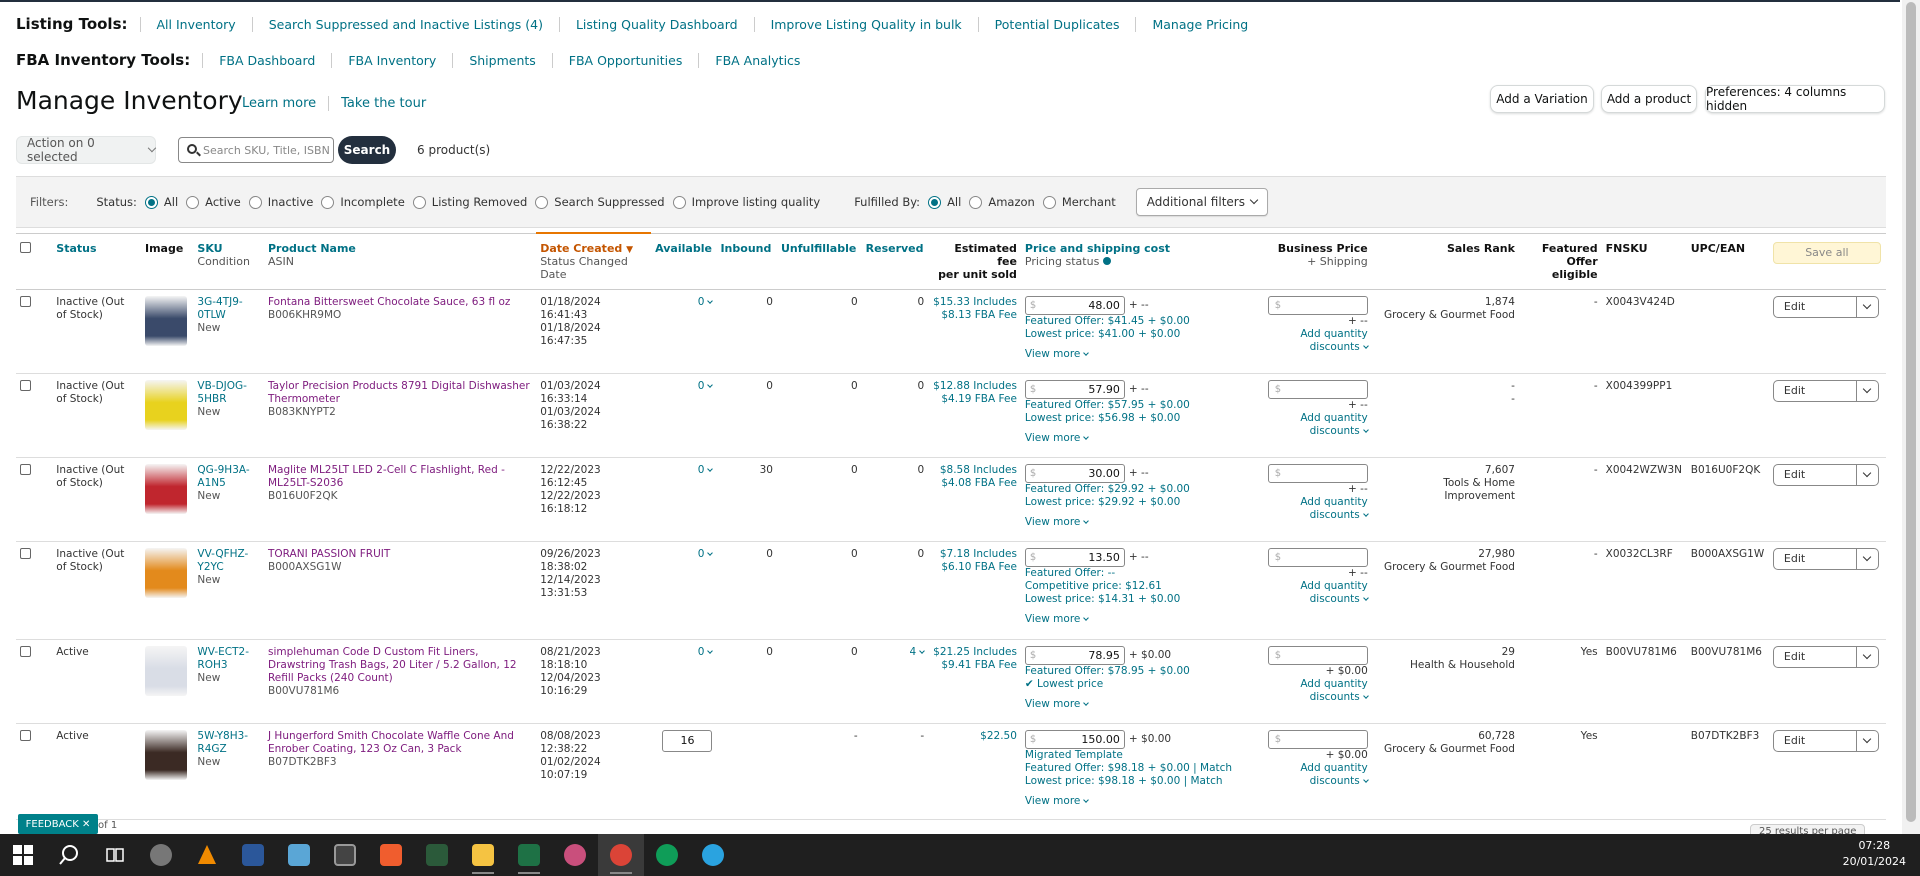  What do you see at coordinates (228, 659) in the screenshot?
I see `sku-link: WV-ECT2-ROH3` at bounding box center [228, 659].